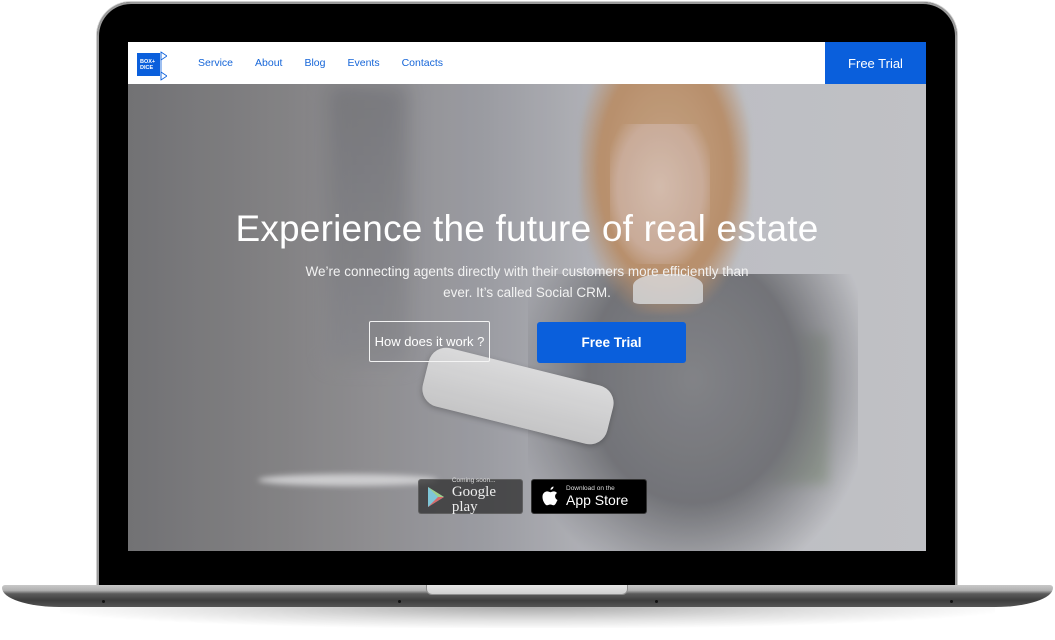  I want to click on google-play-big-text: Google play, so click(474, 500).